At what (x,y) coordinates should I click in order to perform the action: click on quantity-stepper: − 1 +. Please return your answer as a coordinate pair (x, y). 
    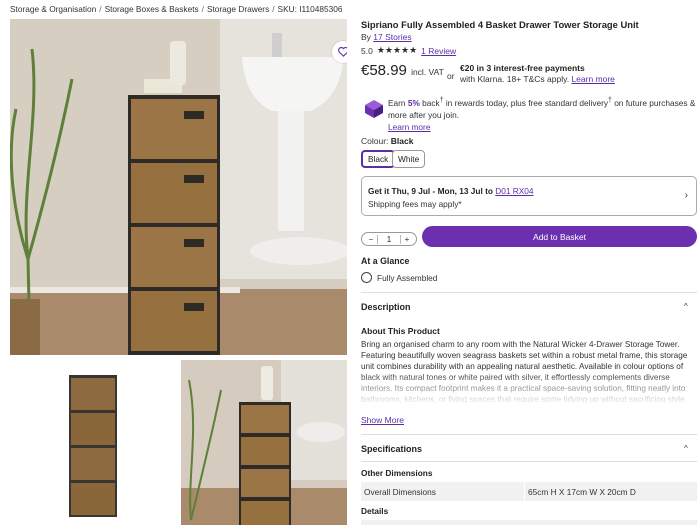
    Looking at the image, I should click on (389, 239).